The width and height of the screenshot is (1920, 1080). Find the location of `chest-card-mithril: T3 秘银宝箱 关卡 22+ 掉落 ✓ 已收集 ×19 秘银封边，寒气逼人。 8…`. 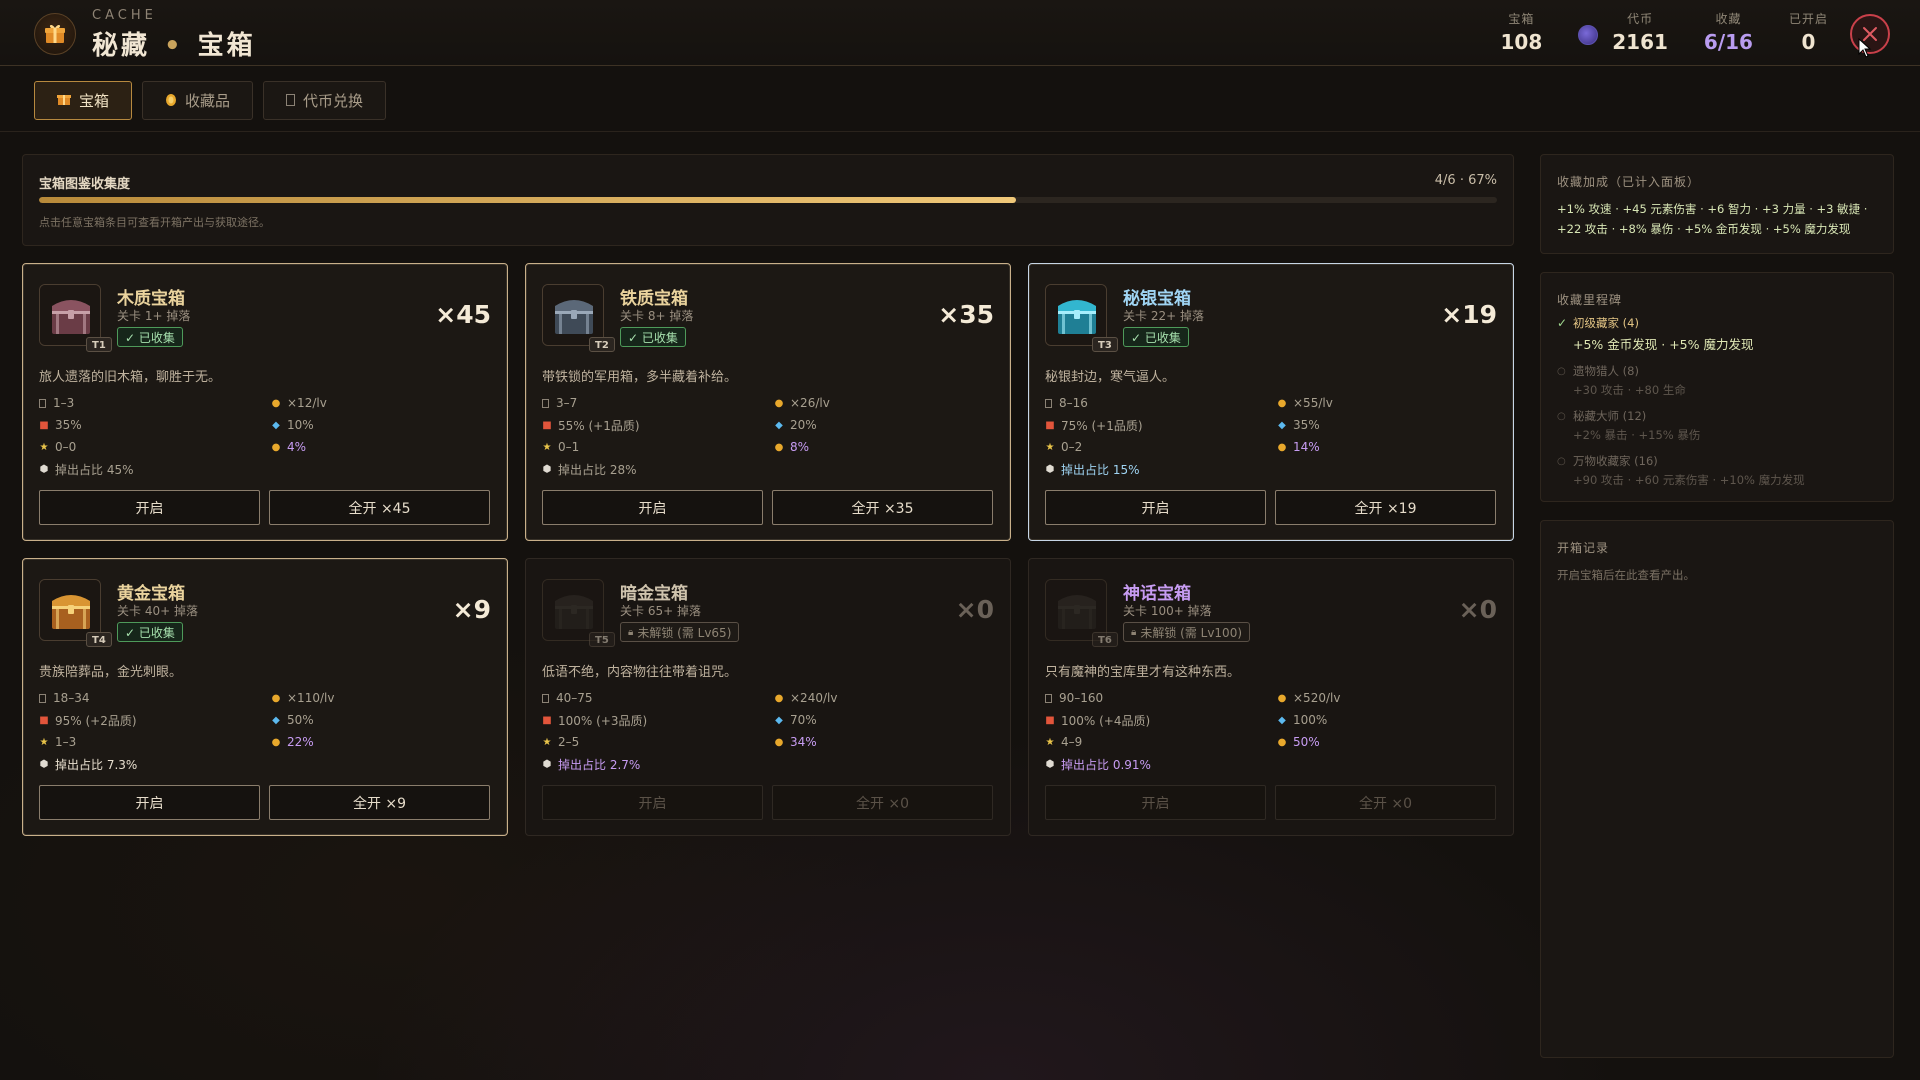

chest-card-mithril: T3 秘银宝箱 关卡 22+ 掉落 ✓ 已收集 ×19 秘银封边，寒气逼人。 8… is located at coordinates (1271, 402).